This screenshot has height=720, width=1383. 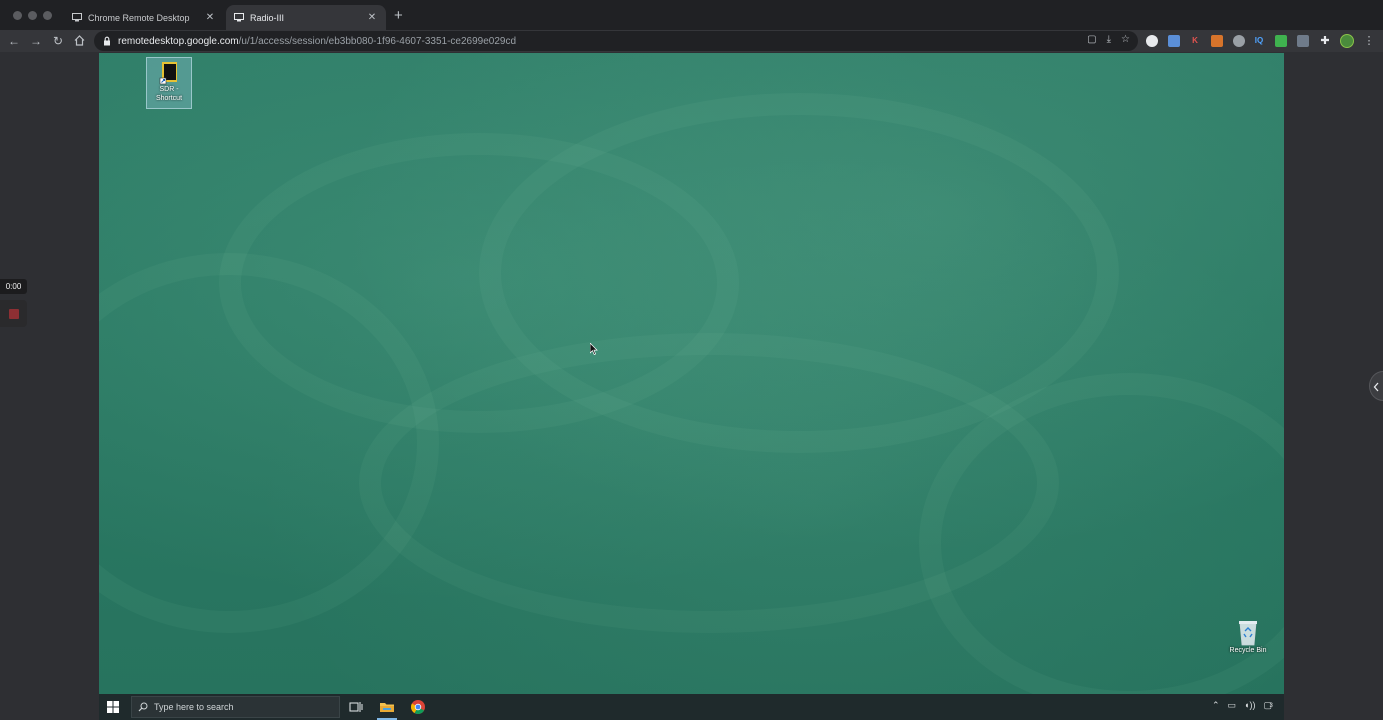 What do you see at coordinates (1271, 706) in the screenshot?
I see `notification-count: 3` at bounding box center [1271, 706].